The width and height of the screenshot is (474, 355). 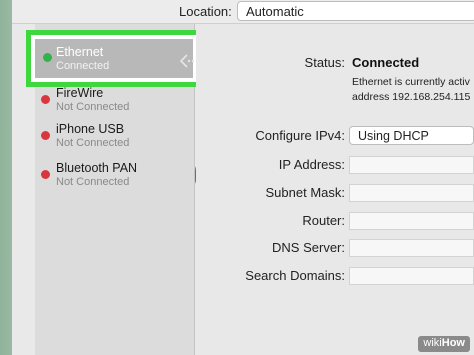 I want to click on dns-server-label: DNS Server:, so click(x=308, y=247).